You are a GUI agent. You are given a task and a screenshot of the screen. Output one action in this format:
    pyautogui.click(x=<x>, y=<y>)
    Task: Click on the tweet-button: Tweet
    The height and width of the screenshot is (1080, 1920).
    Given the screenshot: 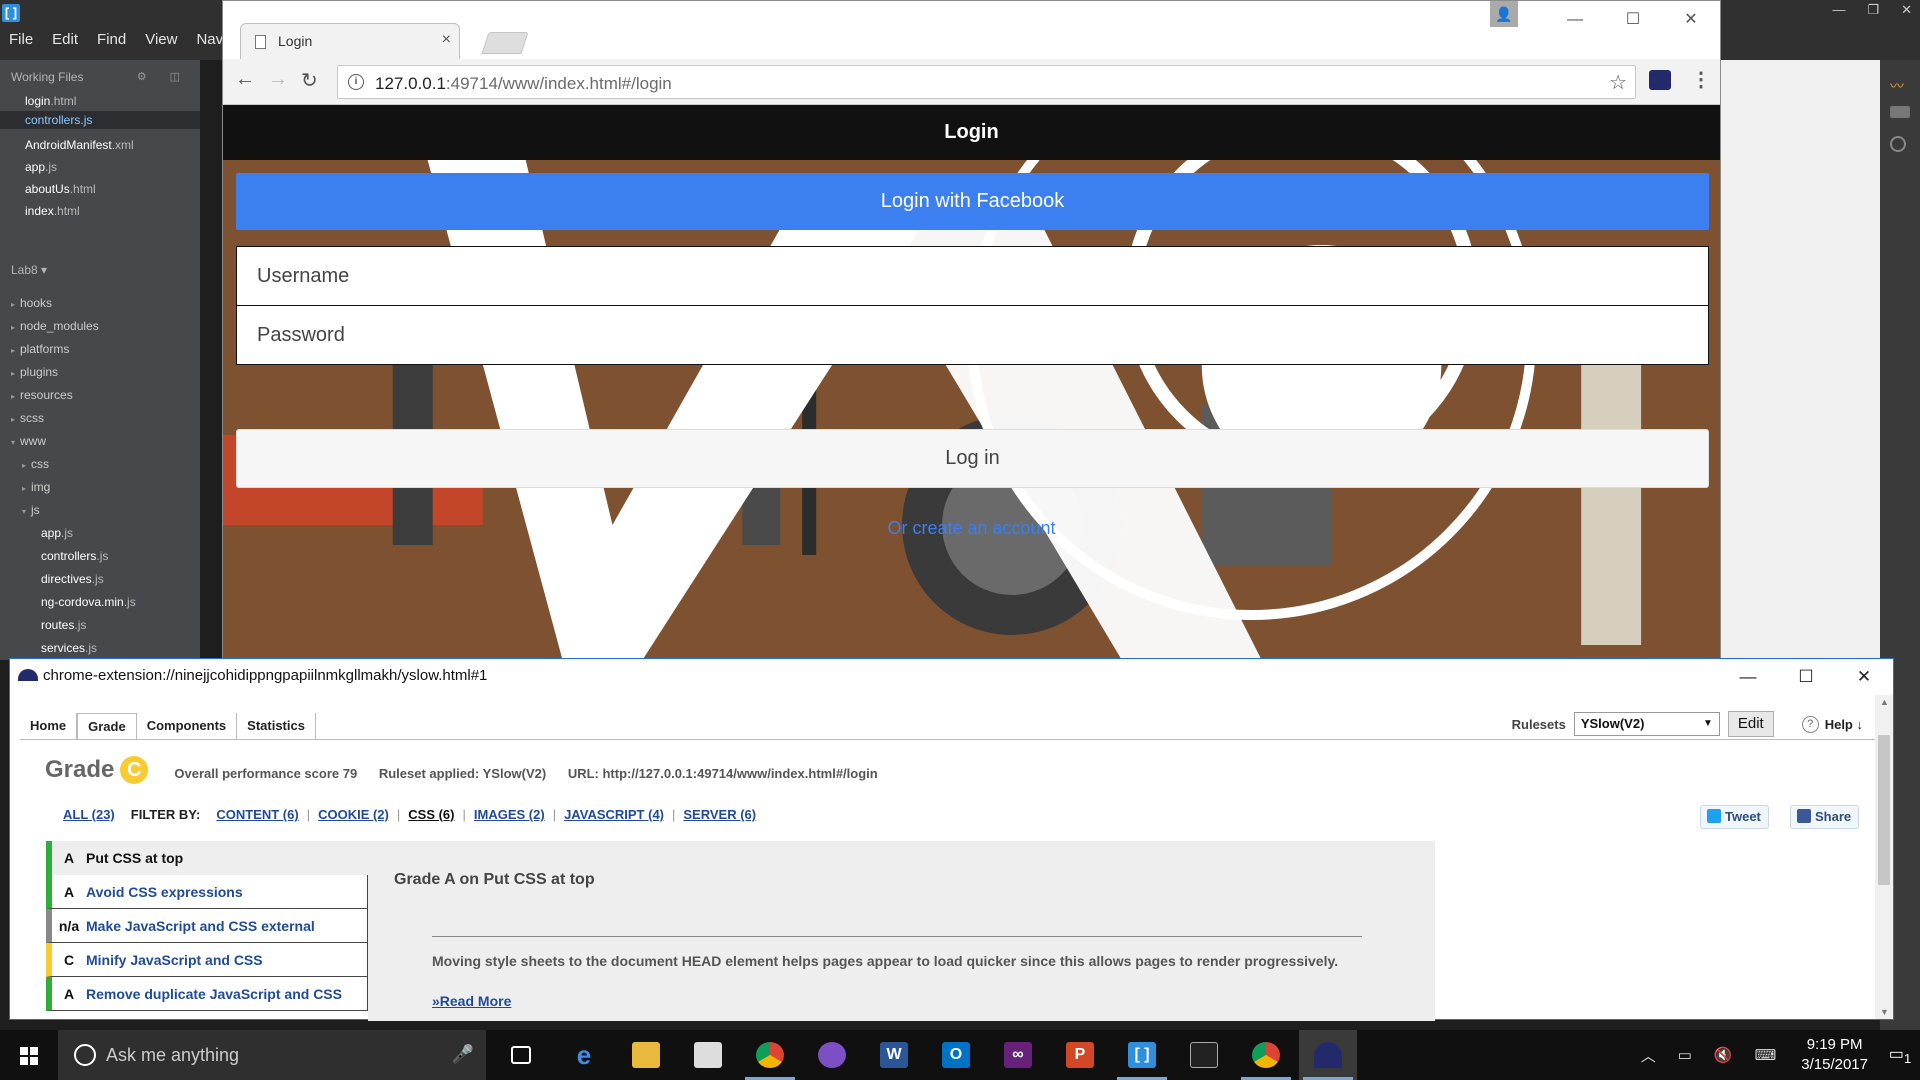 What is the action you would take?
    pyautogui.click(x=1734, y=817)
    